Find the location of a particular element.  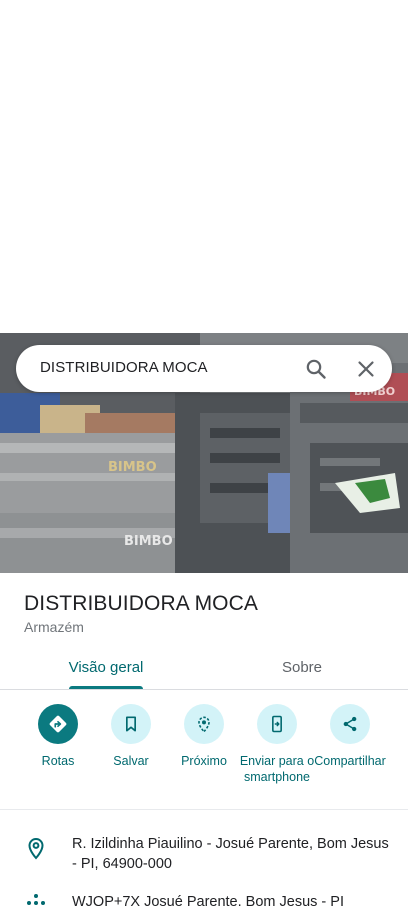

close-icon is located at coordinates (366, 369).